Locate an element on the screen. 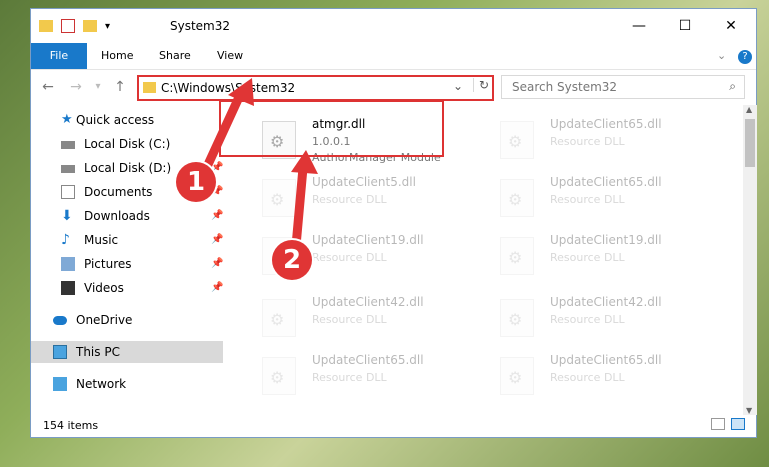 This screenshot has height=467, width=769. minimize-button: — is located at coordinates (639, 26).